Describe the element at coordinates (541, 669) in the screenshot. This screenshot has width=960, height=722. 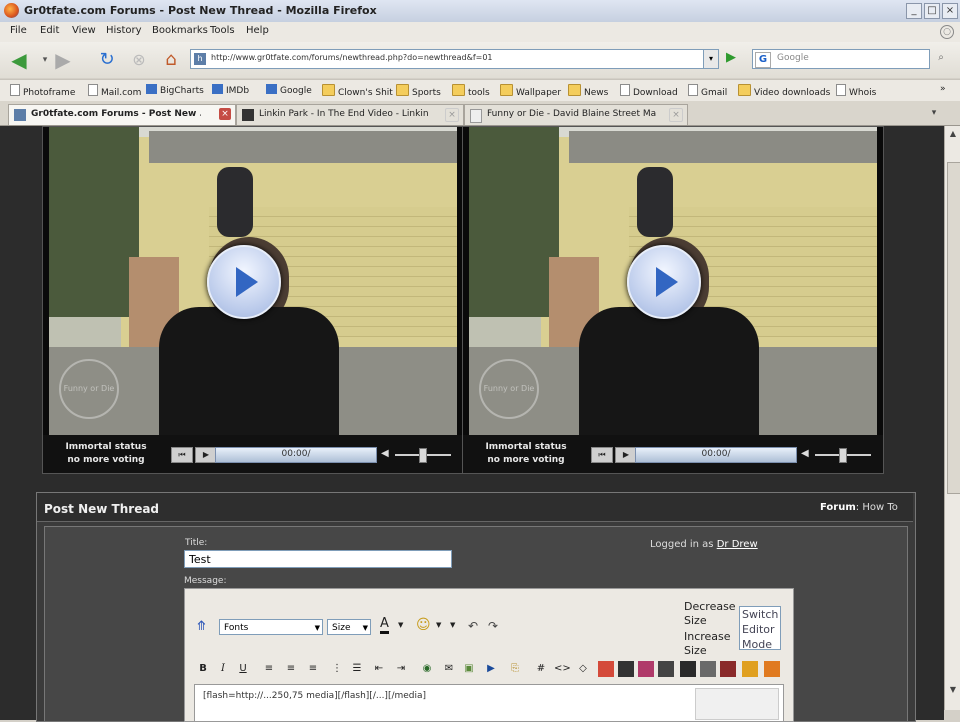
I see `code-hash-icon: #` at that location.